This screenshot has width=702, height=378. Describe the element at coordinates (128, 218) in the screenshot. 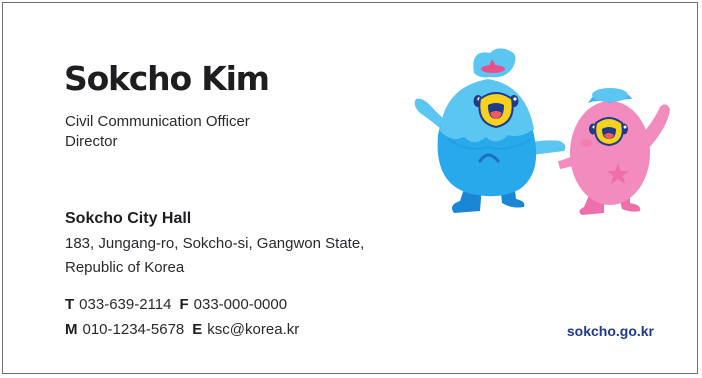

I see `organization-name: Sokcho City Hall` at that location.